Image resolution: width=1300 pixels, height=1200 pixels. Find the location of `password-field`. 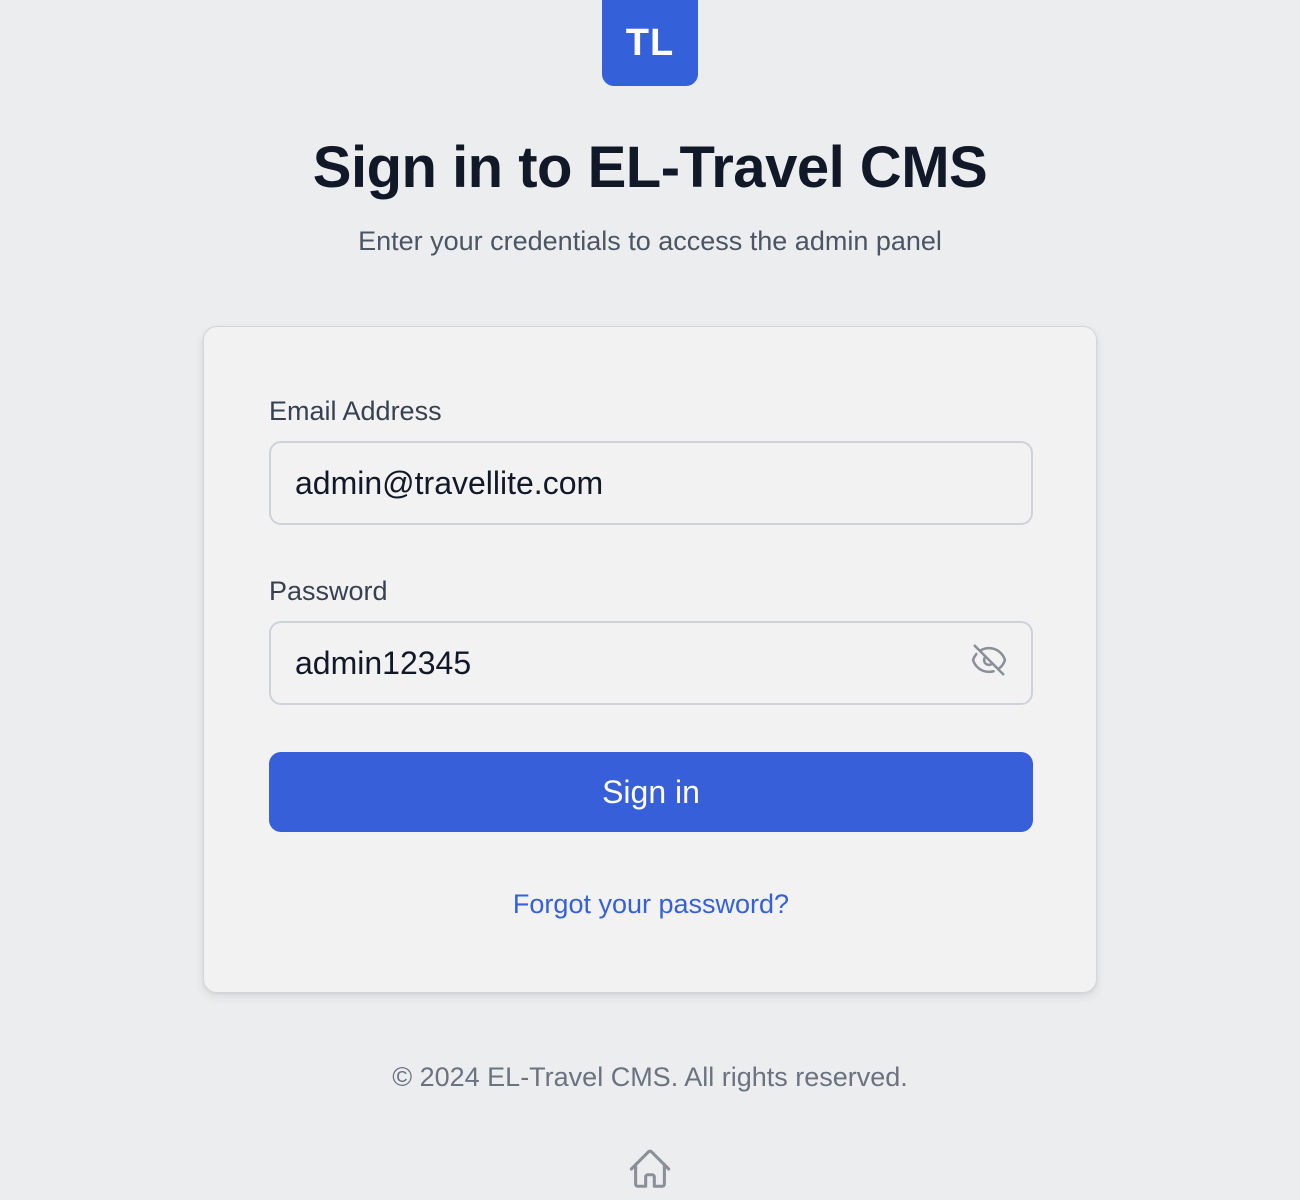

password-field is located at coordinates (651, 663).